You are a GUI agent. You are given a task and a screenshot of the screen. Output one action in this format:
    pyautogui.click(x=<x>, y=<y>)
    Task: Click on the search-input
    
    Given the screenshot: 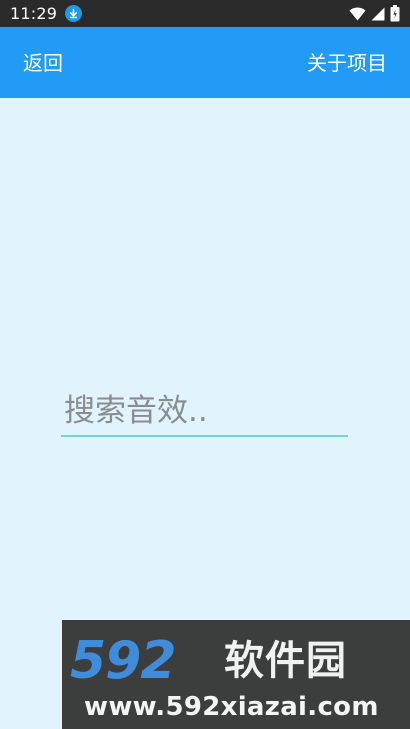 What is the action you would take?
    pyautogui.click(x=204, y=410)
    